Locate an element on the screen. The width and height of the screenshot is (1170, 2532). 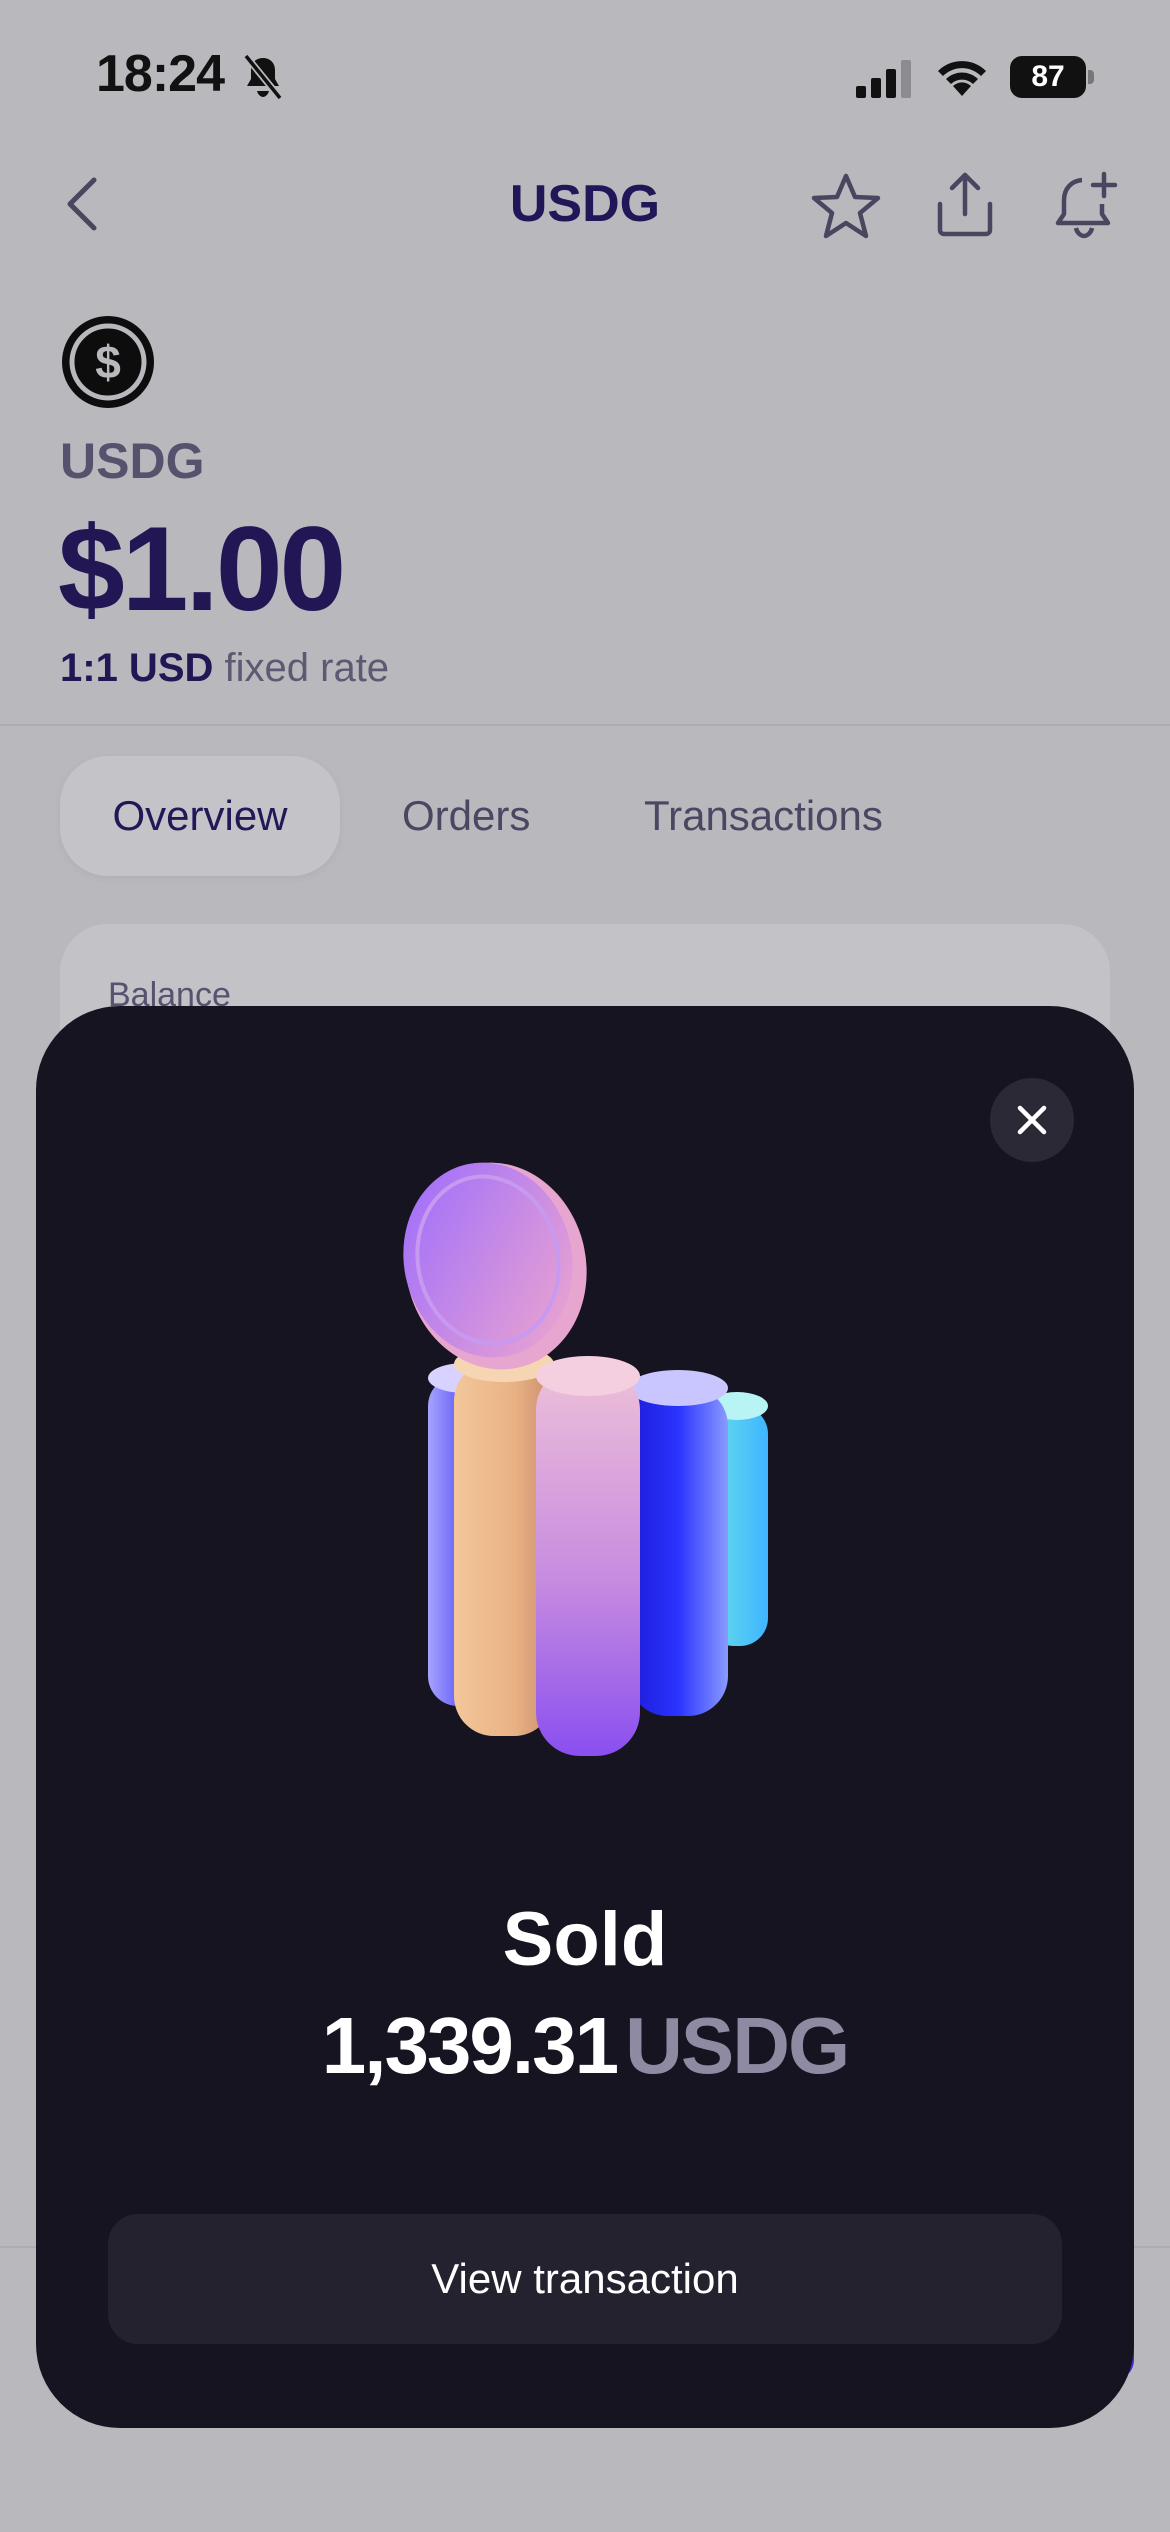
share-icon is located at coordinates (965, 204).